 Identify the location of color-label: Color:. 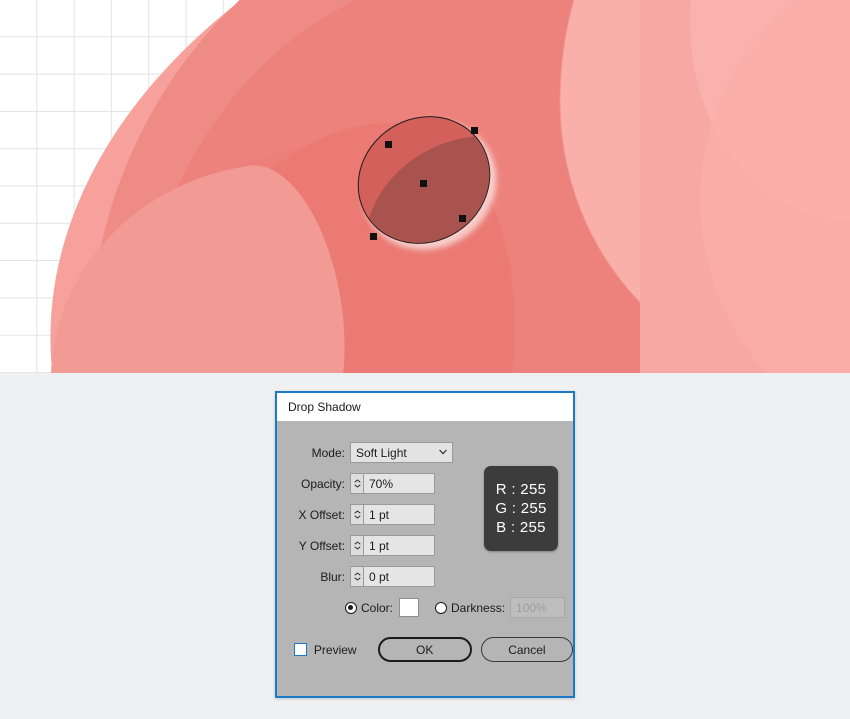
(377, 607).